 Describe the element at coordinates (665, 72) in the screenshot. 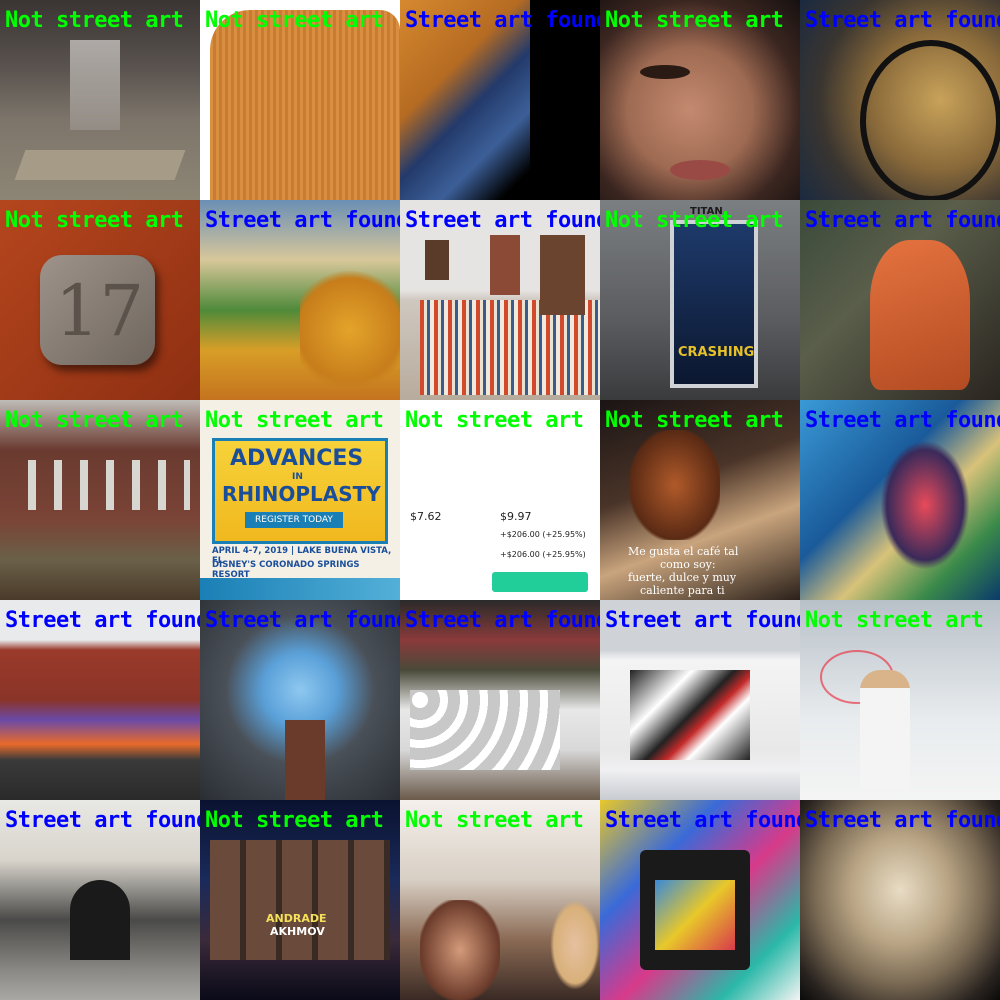

I see `eye` at that location.